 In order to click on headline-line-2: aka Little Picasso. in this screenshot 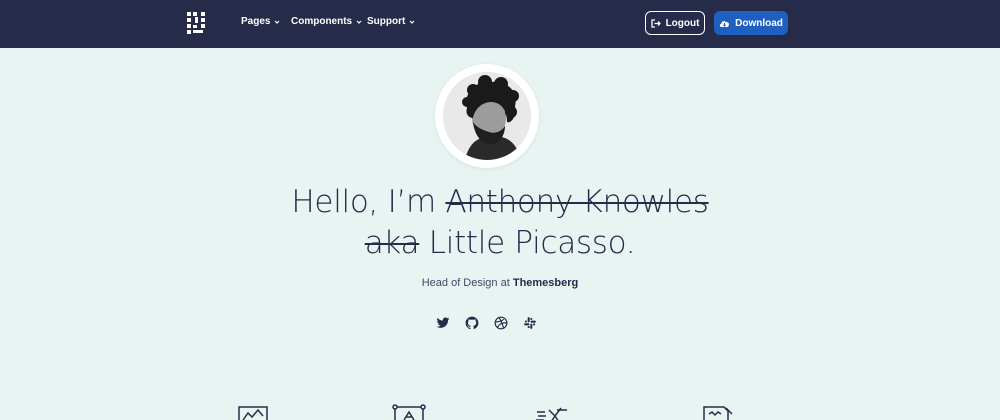, I will do `click(500, 243)`.